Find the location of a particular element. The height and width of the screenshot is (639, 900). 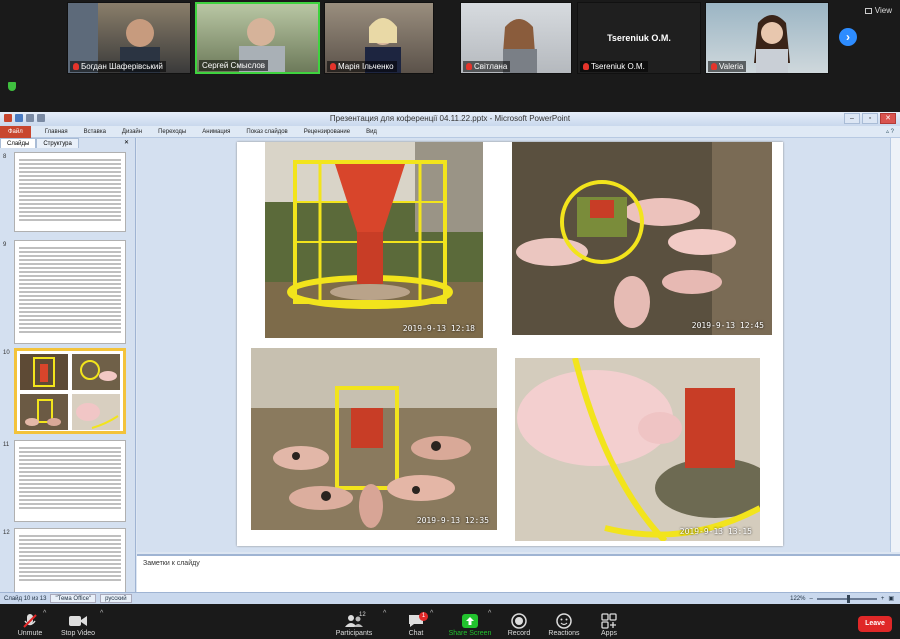

photo-timestamp: 2019-9-13 13:15 is located at coordinates (715, 531).